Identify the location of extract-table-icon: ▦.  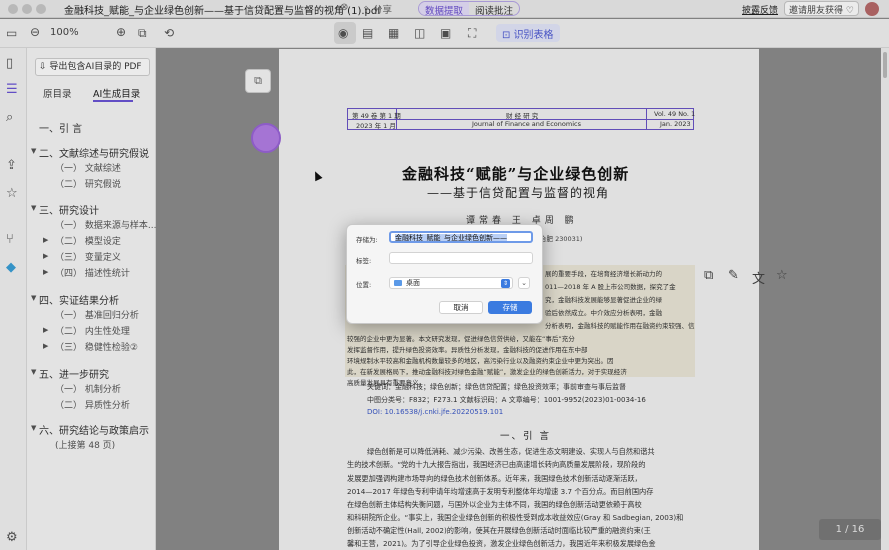
(393, 33).